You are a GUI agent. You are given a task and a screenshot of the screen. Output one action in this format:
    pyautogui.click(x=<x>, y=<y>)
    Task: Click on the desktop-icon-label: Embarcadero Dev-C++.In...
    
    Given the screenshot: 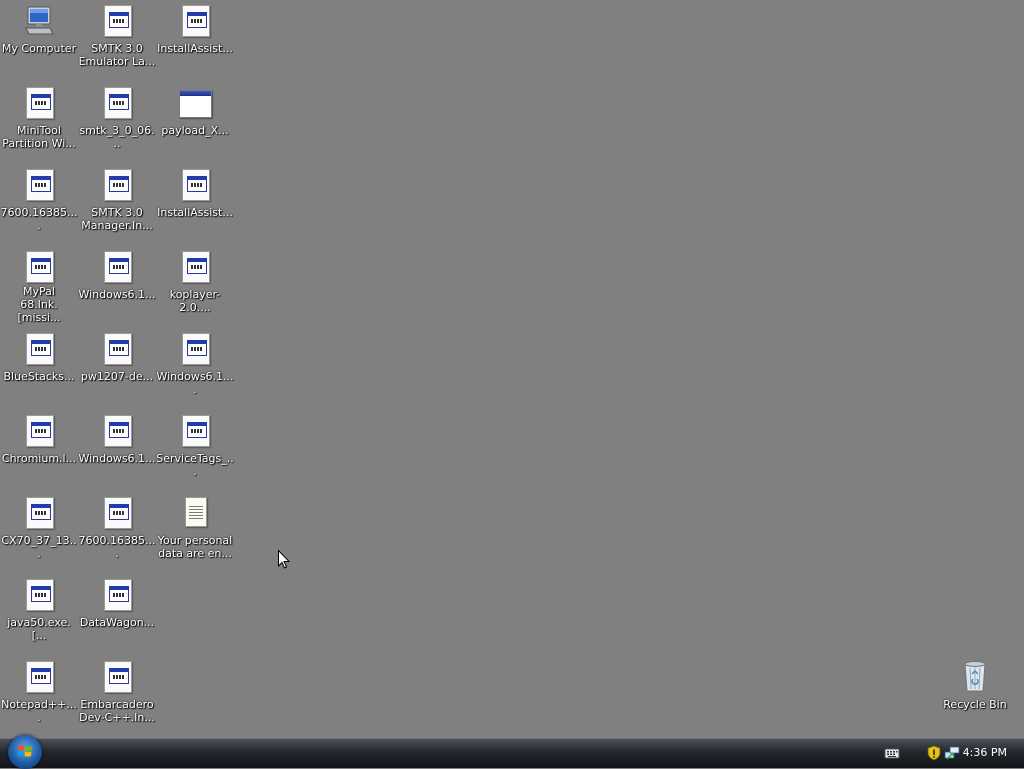 What is the action you would take?
    pyautogui.click(x=117, y=711)
    